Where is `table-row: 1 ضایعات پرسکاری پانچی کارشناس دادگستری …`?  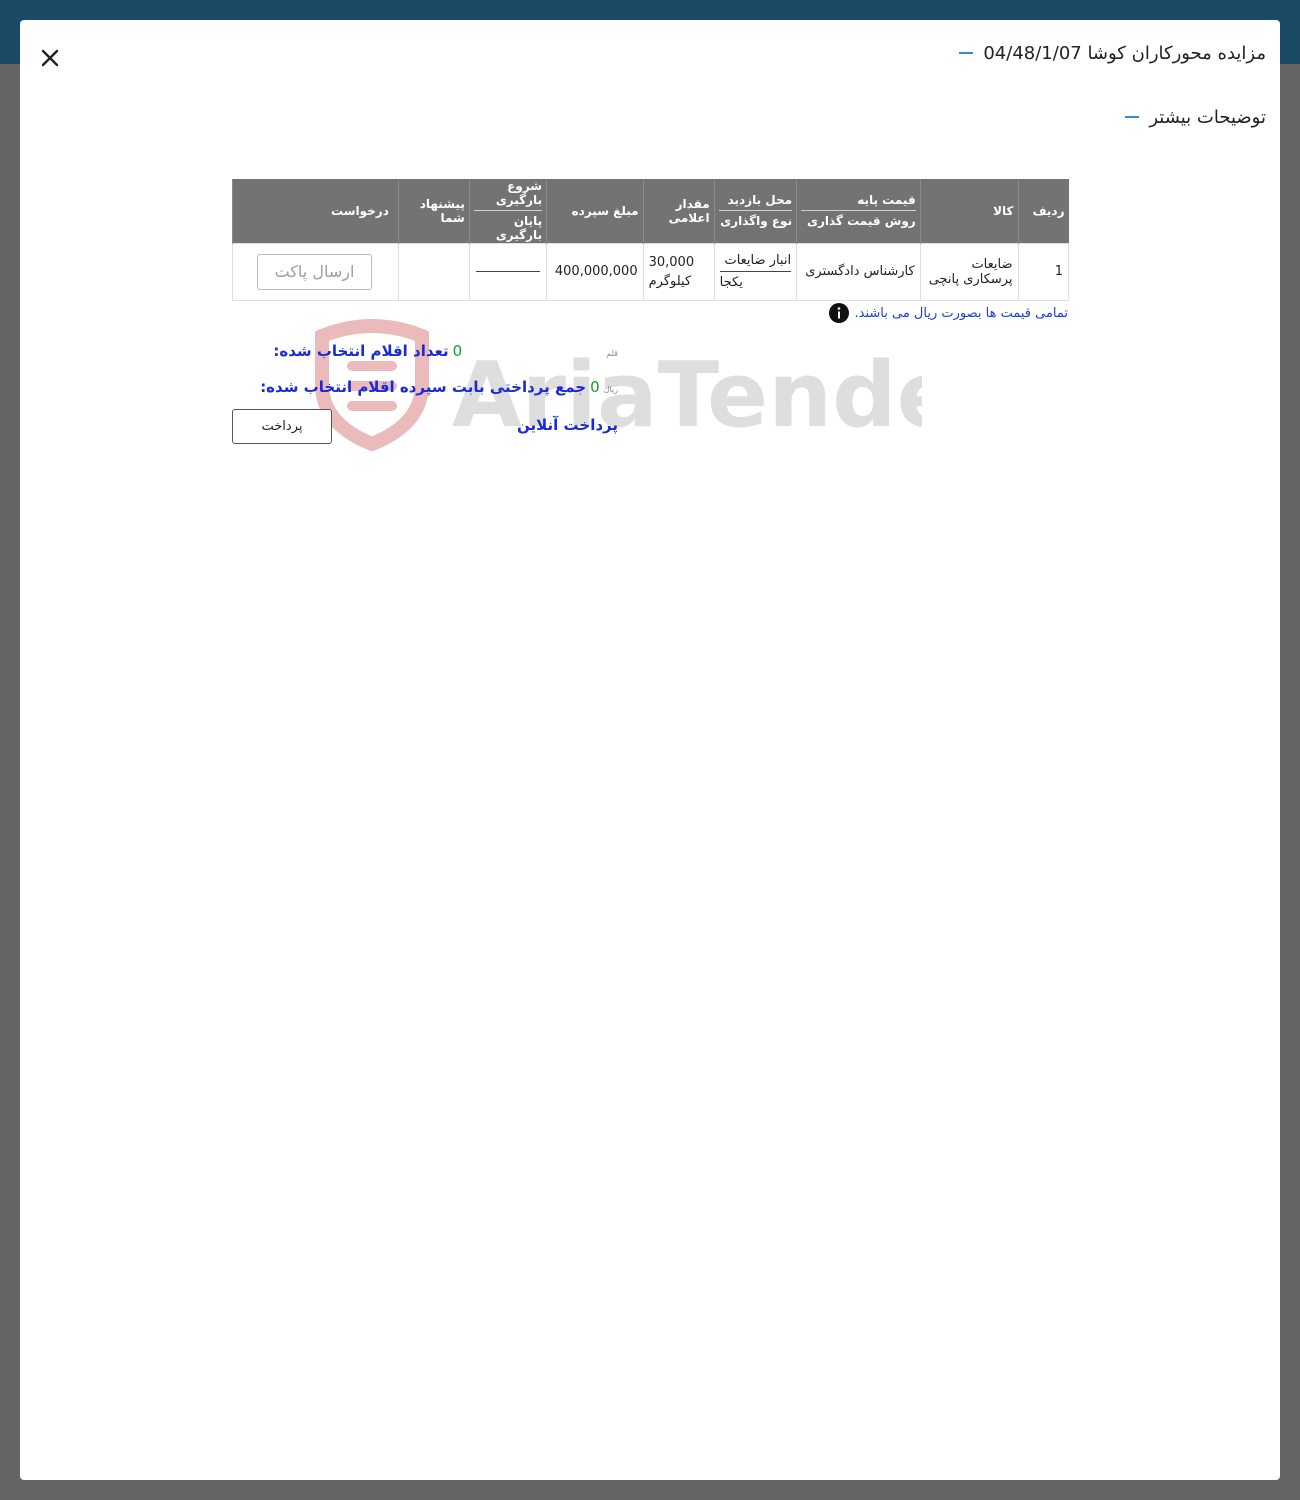
table-row: 1 ضایعات پرسکاری پانچی کارشناس دادگستری … is located at coordinates (651, 271).